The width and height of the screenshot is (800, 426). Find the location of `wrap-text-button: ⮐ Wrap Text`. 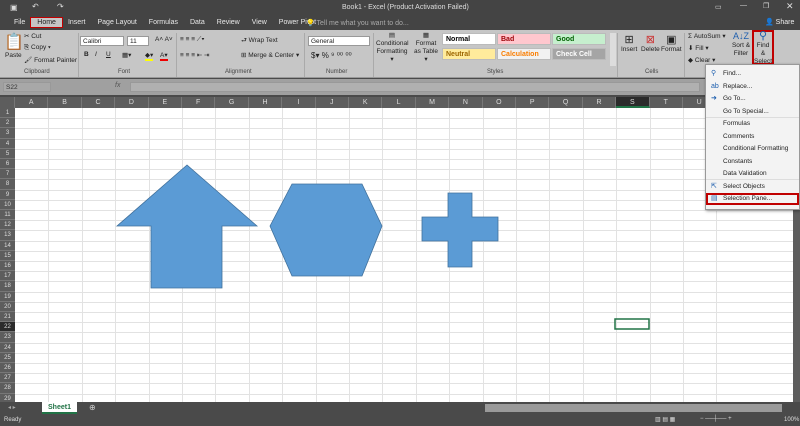

wrap-text-button: ⮐ Wrap Text is located at coordinates (259, 41).